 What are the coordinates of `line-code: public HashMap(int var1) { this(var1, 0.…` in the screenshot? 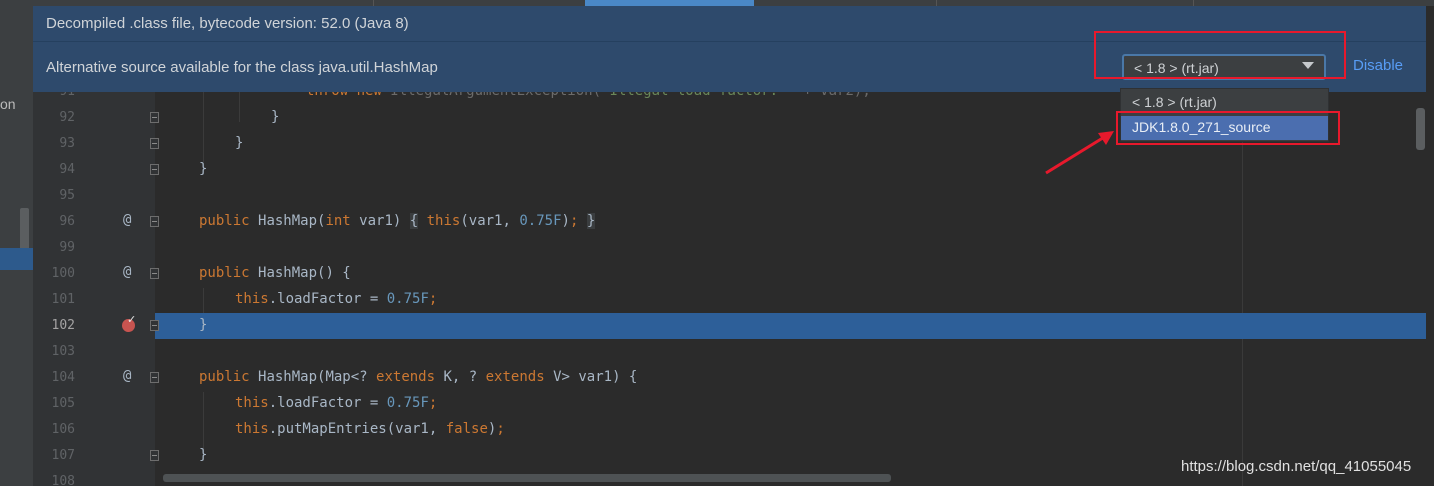 It's located at (397, 221).